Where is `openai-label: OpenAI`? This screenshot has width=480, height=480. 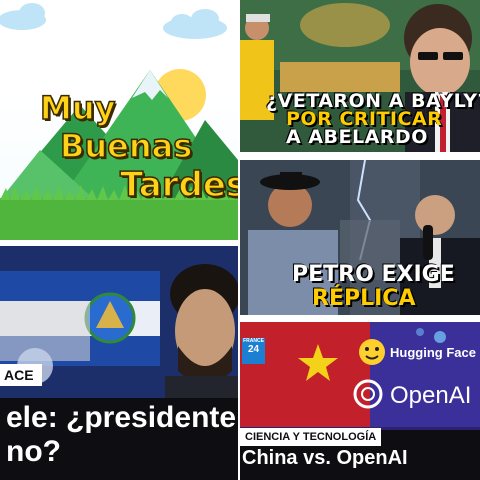 openai-label: OpenAI is located at coordinates (431, 395).